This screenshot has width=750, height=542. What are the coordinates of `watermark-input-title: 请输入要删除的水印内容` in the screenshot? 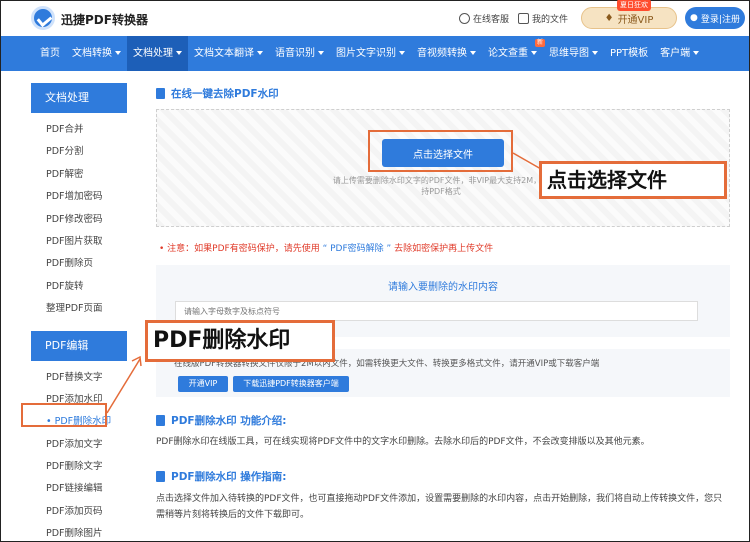 It's located at (443, 287).